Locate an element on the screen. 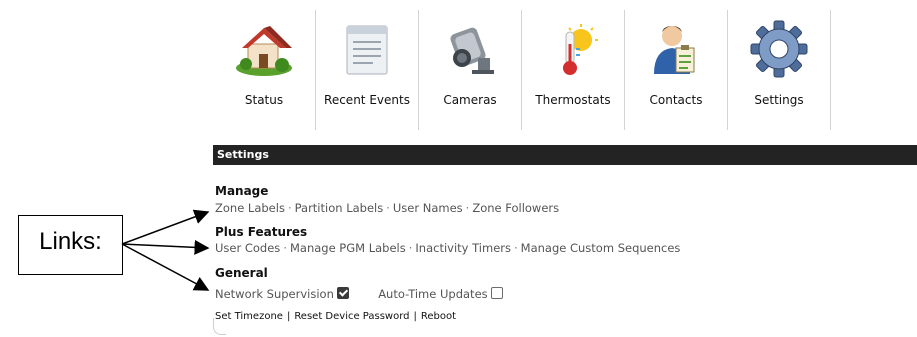  annotation-arrows is located at coordinates (165, 250).